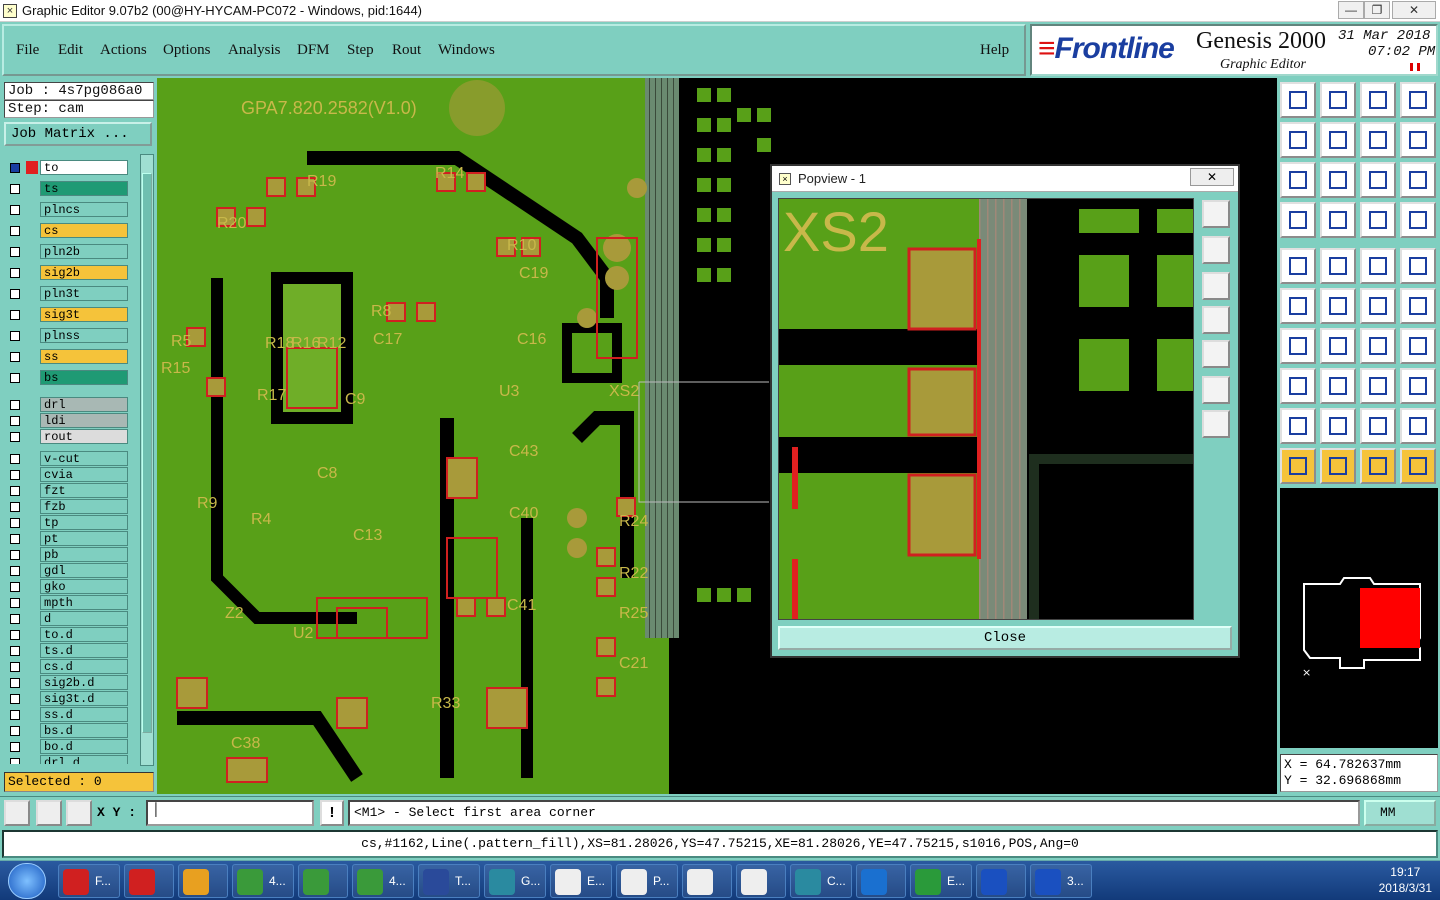  I want to click on layer-label: ts, so click(84, 188).